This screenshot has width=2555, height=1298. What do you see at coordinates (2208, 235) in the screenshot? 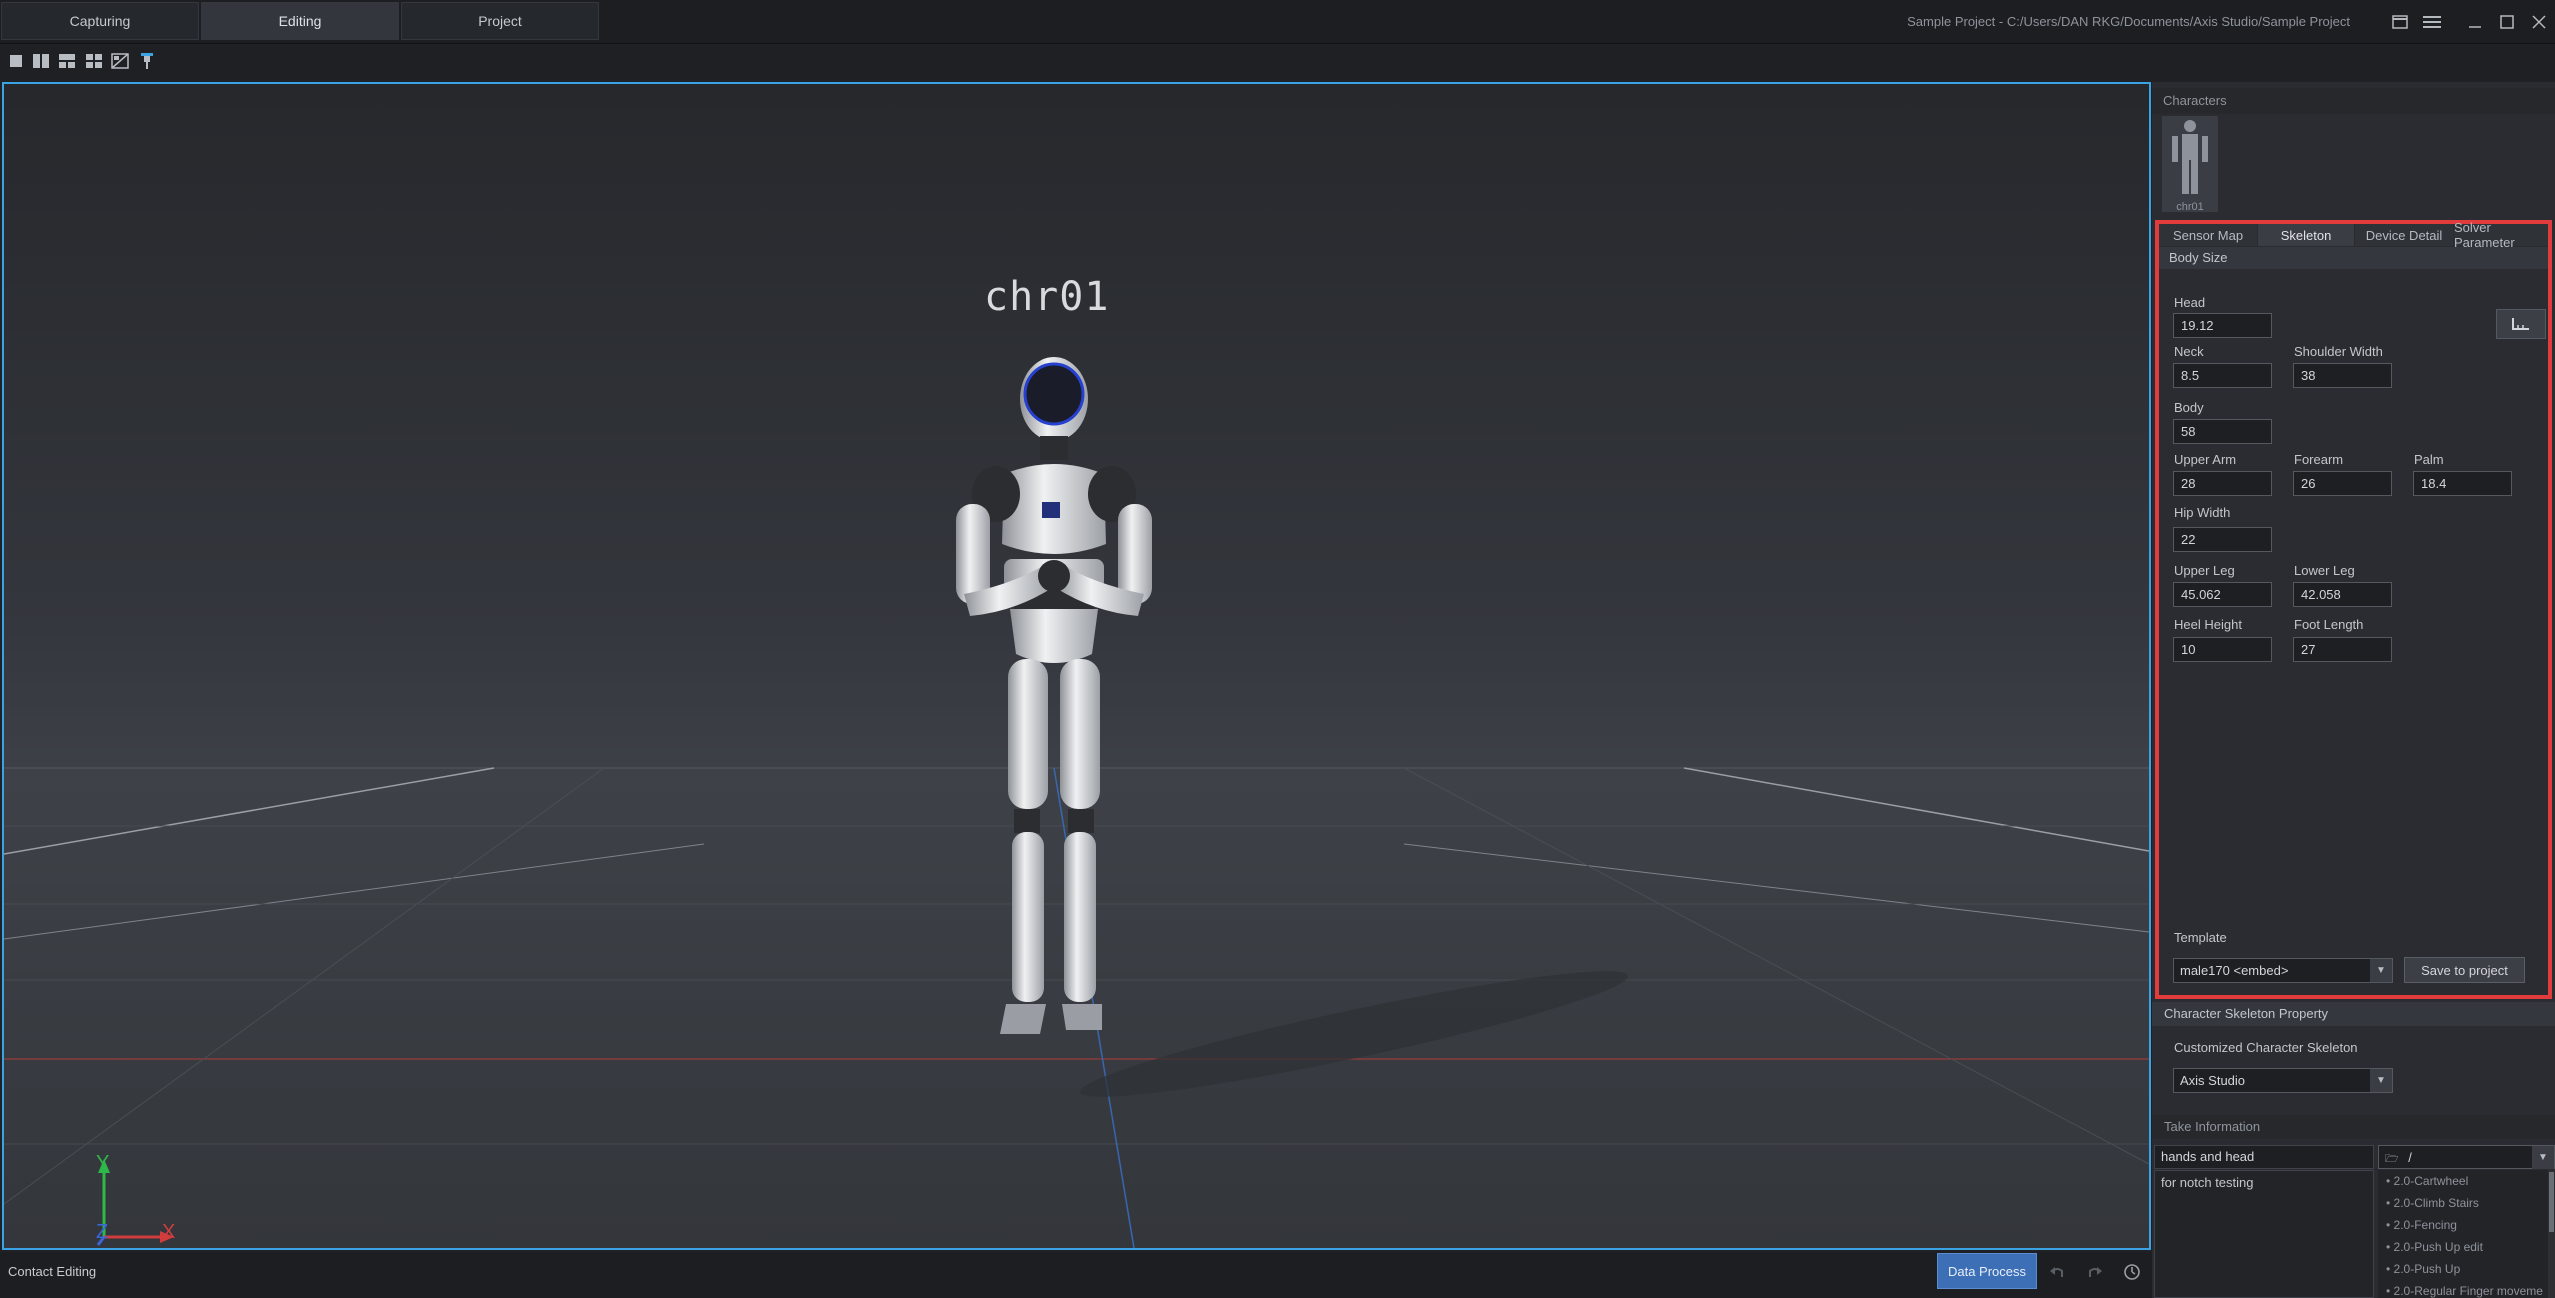
I see `tab-sensor-map: Sensor Map` at bounding box center [2208, 235].